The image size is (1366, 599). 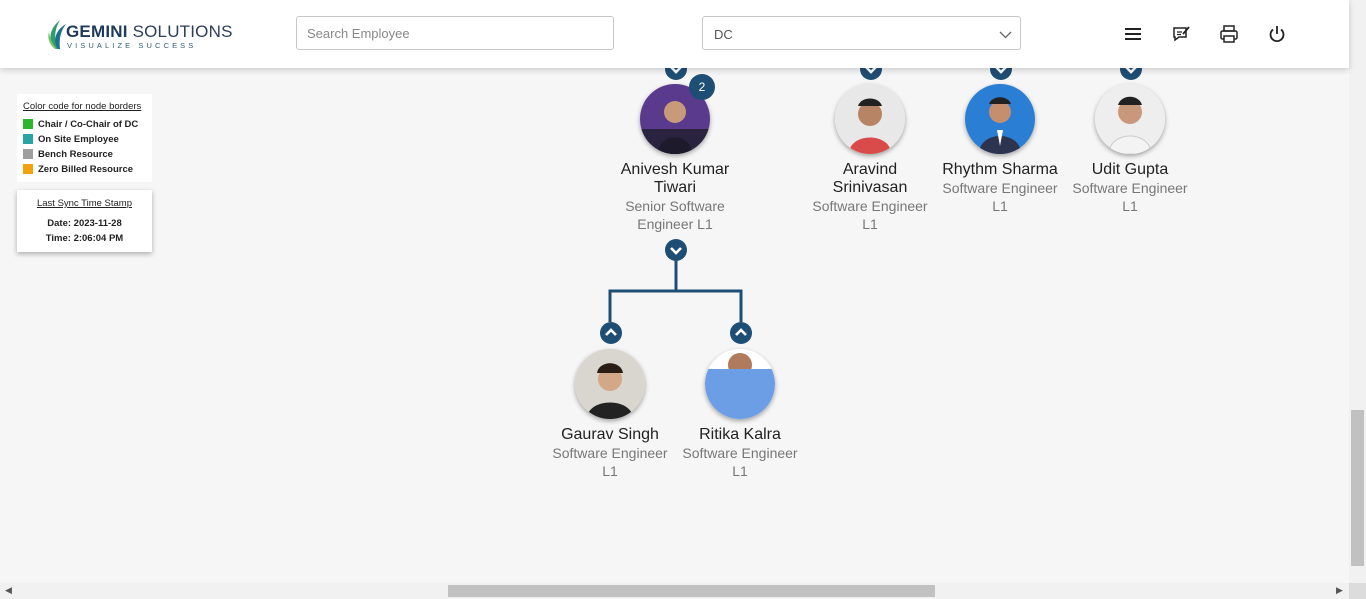 What do you see at coordinates (676, 250) in the screenshot?
I see `collapse-toggle-anivesh` at bounding box center [676, 250].